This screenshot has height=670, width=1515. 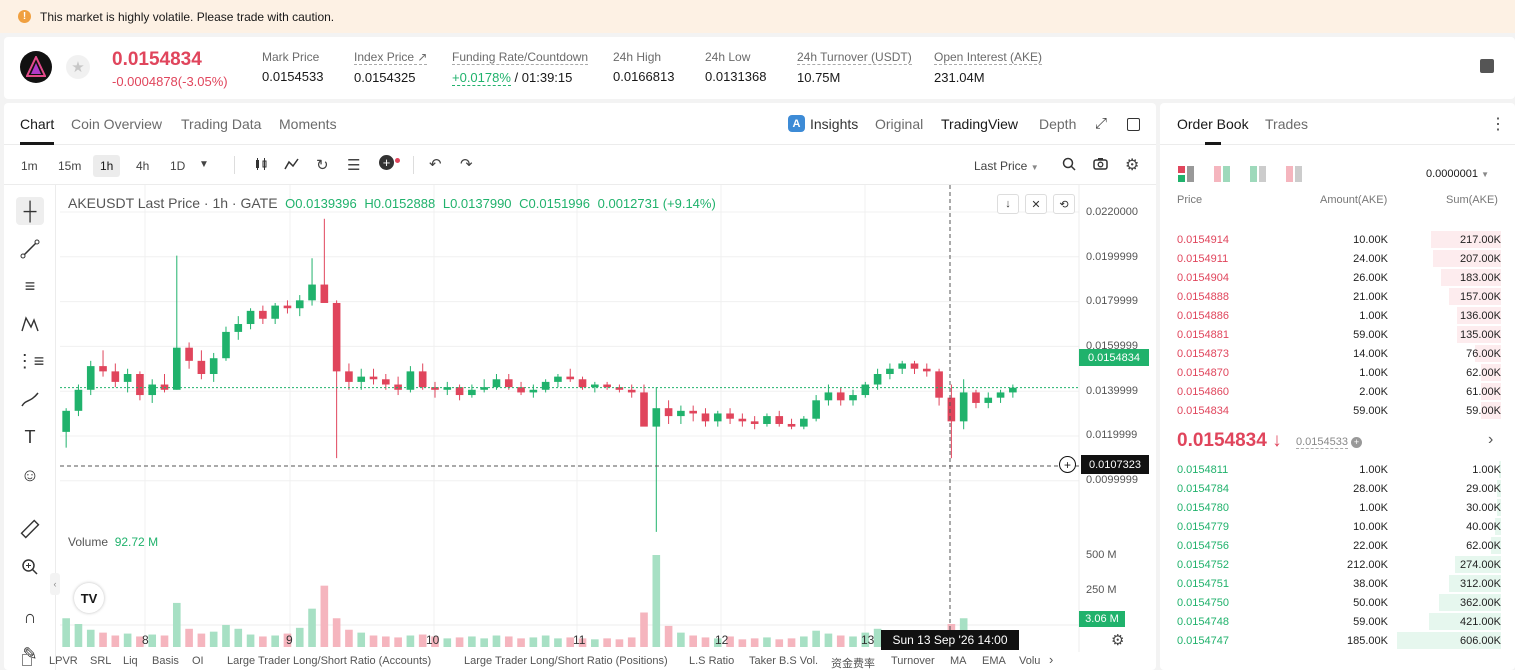 What do you see at coordinates (78, 67) in the screenshot?
I see `favorite-star-icon: ★` at bounding box center [78, 67].